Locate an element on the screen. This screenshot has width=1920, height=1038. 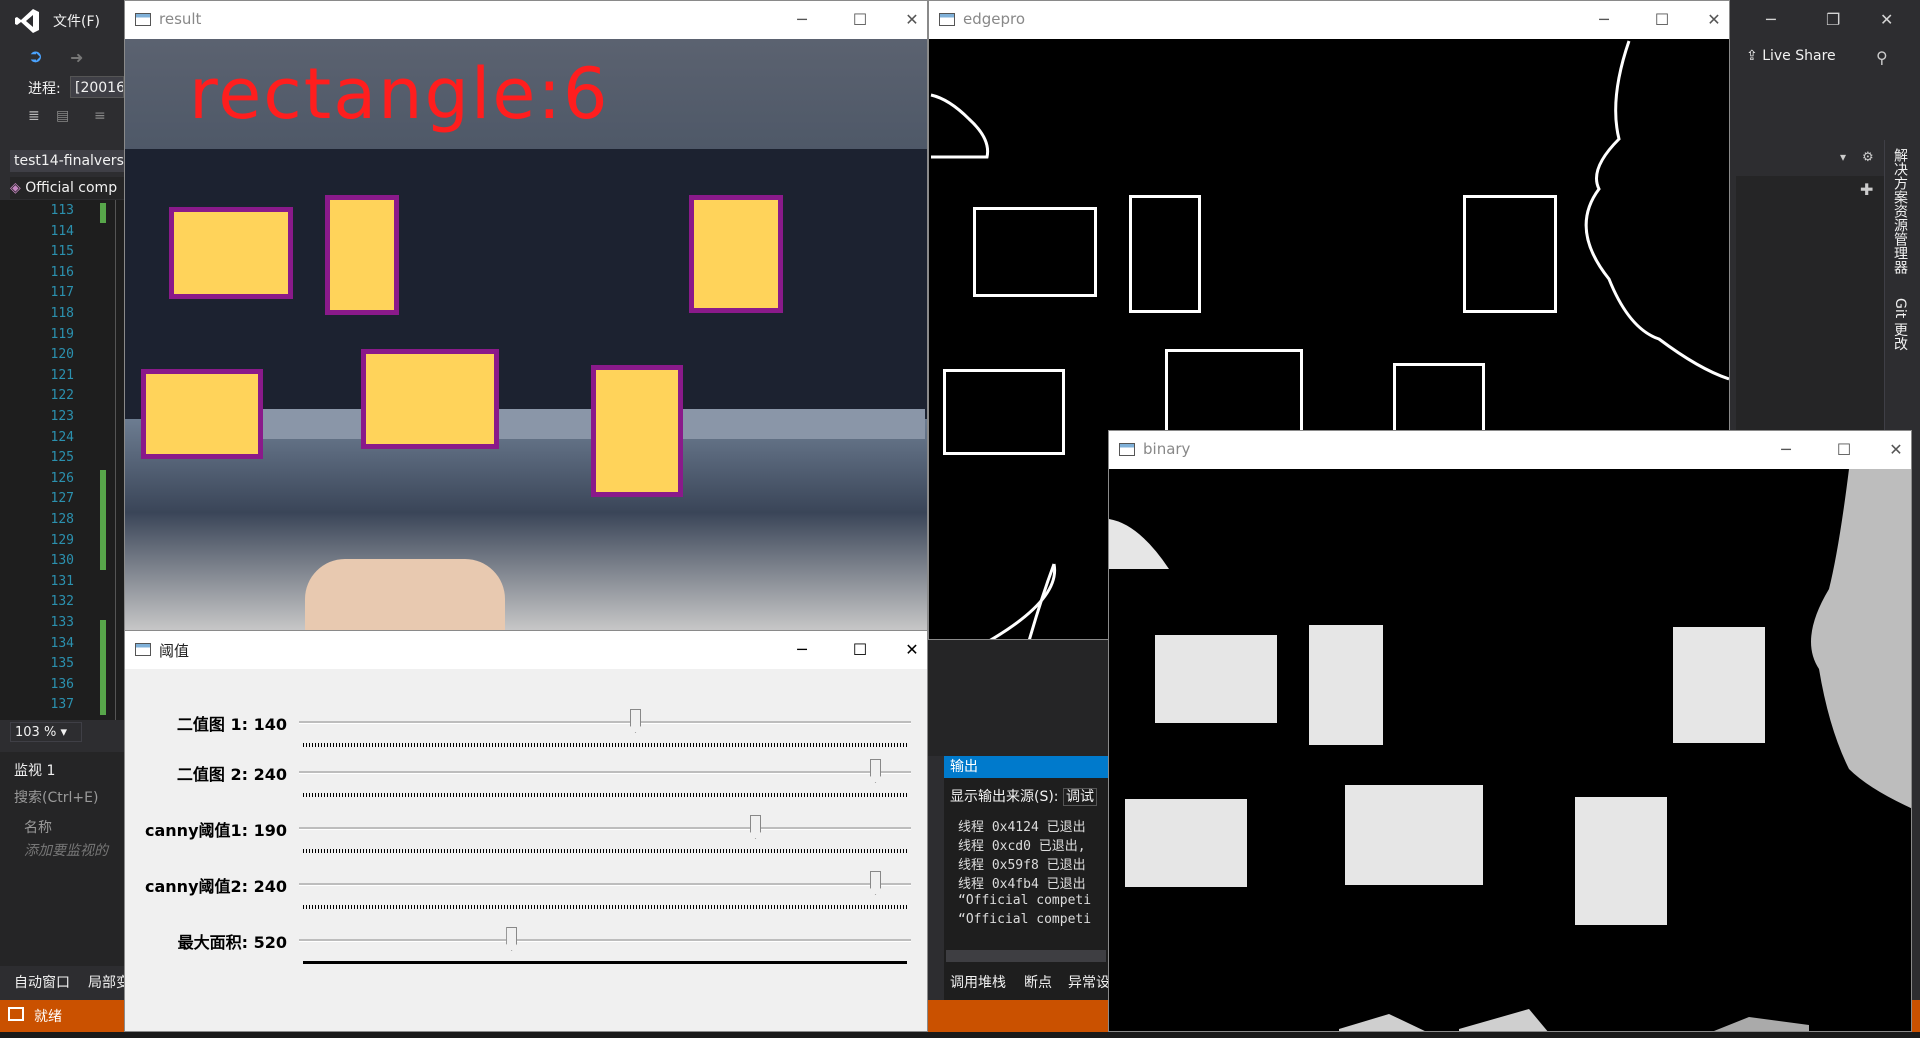
watch-add-item: 添加要监视的 is located at coordinates (66, 850).